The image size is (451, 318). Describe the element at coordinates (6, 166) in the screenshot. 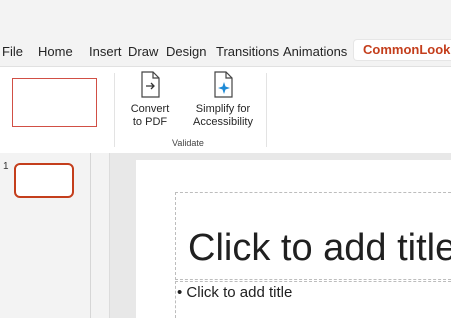

I see `slide-number: 1` at that location.